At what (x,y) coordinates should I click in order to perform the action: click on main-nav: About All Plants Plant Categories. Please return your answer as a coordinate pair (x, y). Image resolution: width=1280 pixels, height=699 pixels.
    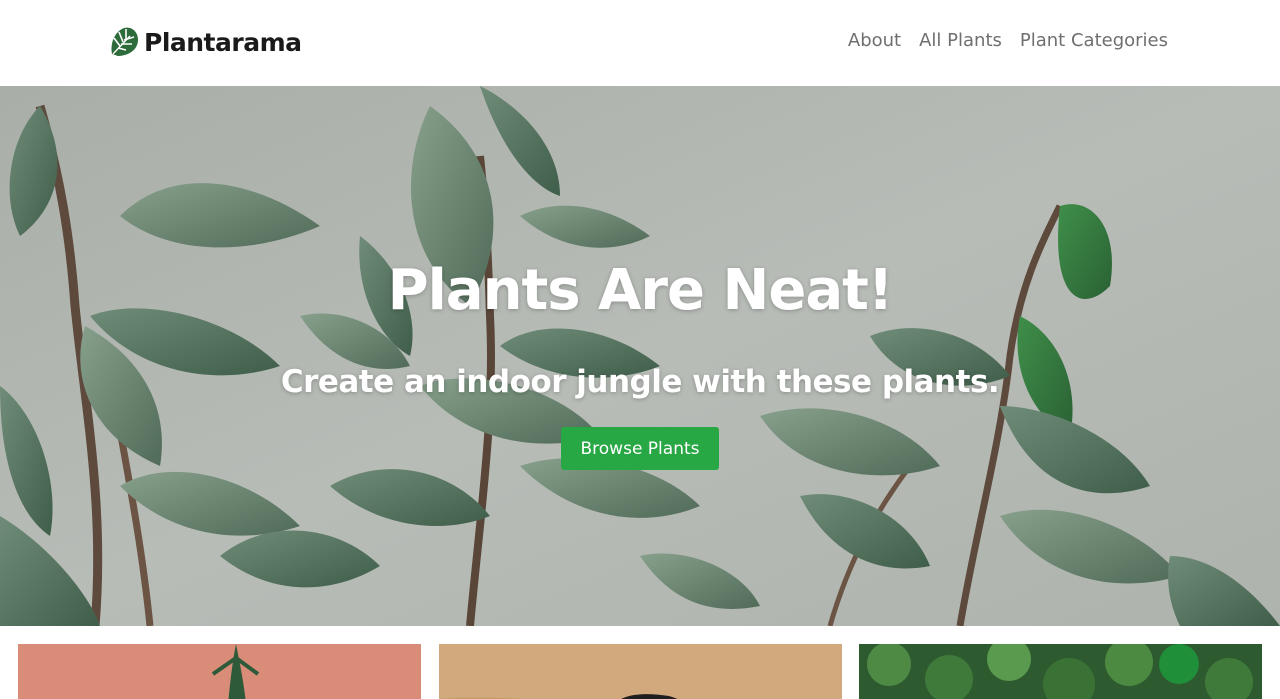
    Looking at the image, I should click on (1008, 40).